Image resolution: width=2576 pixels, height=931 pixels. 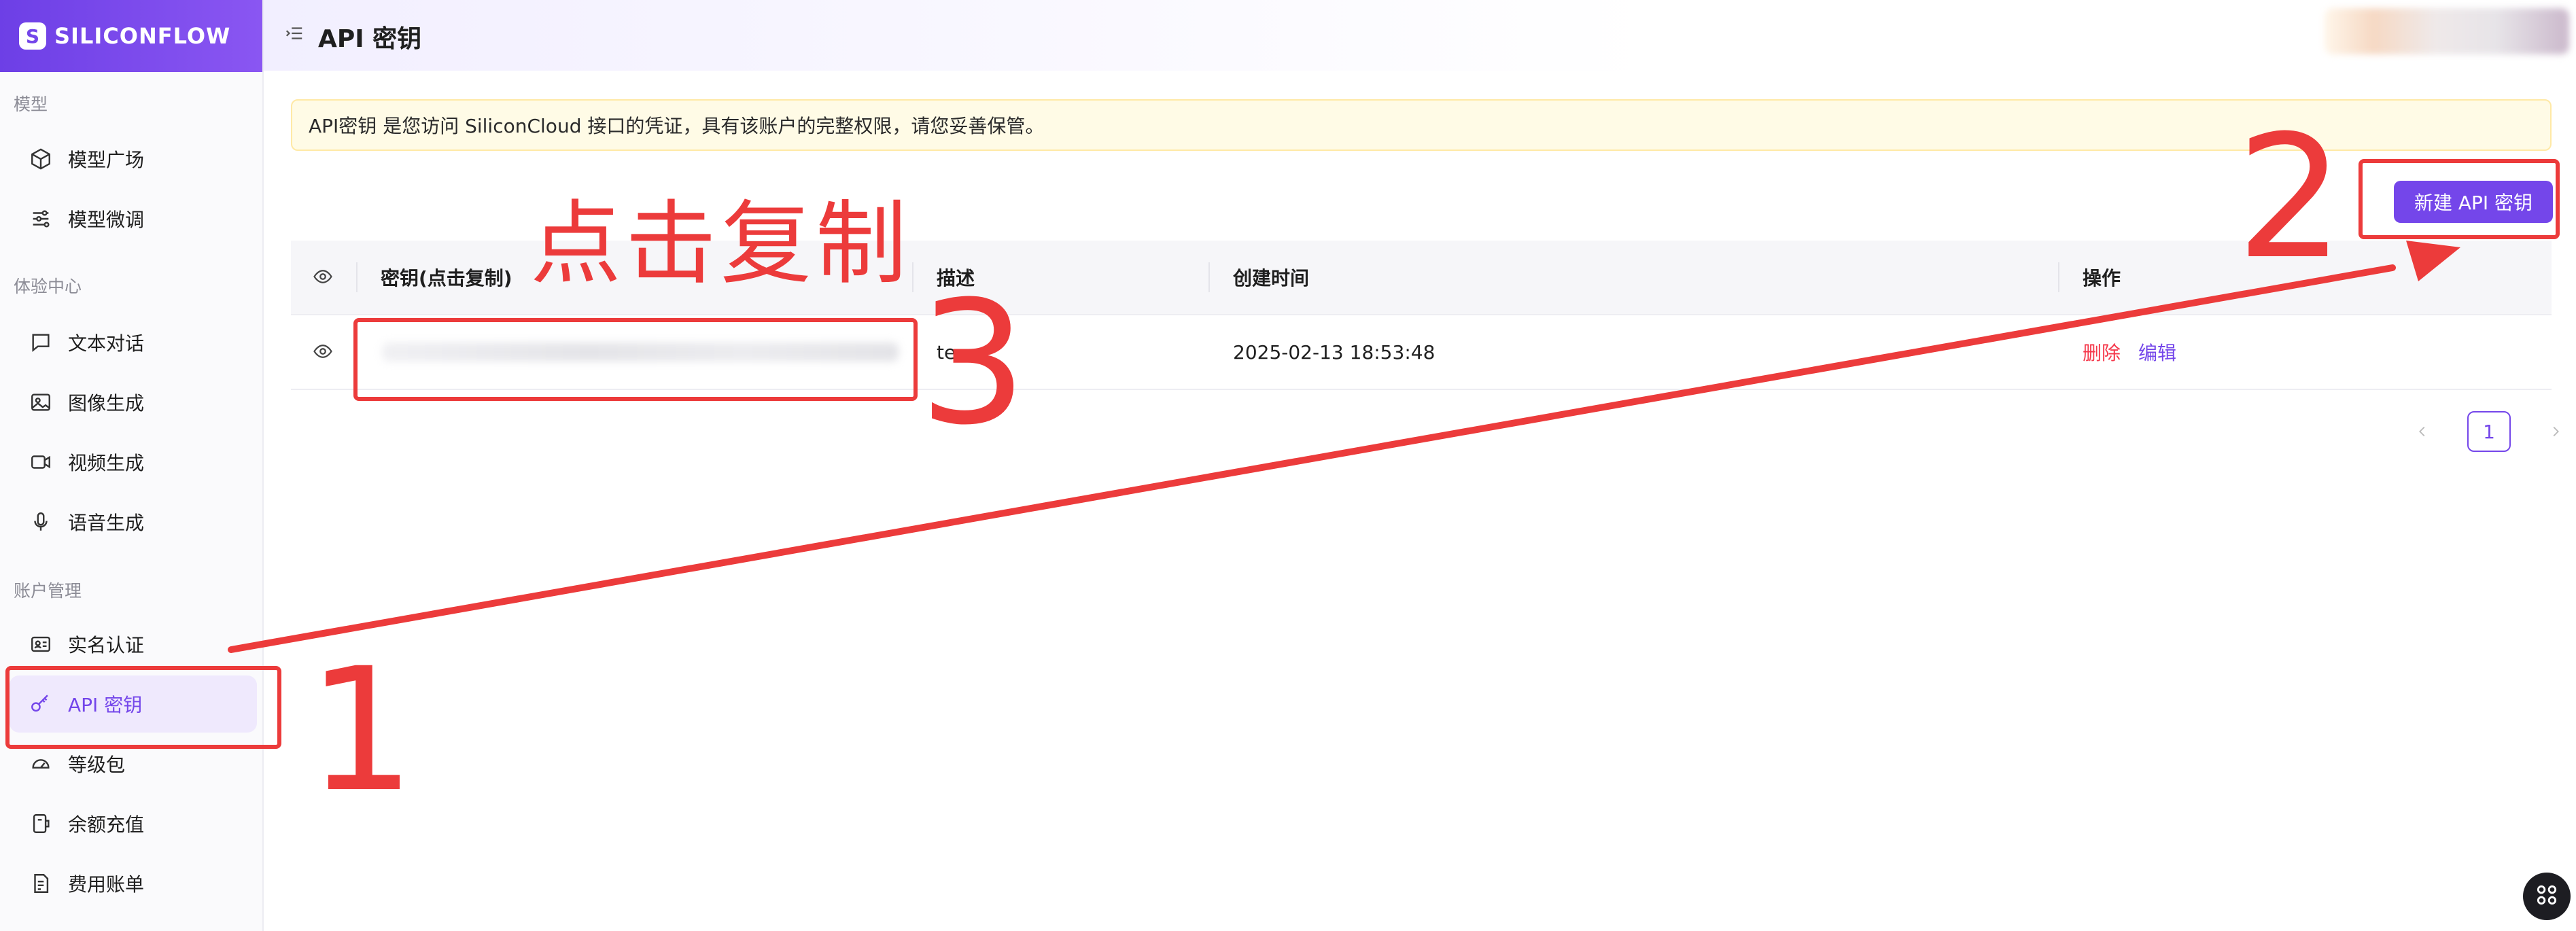 I want to click on sidebar-item-label: 语音生成, so click(x=106, y=523).